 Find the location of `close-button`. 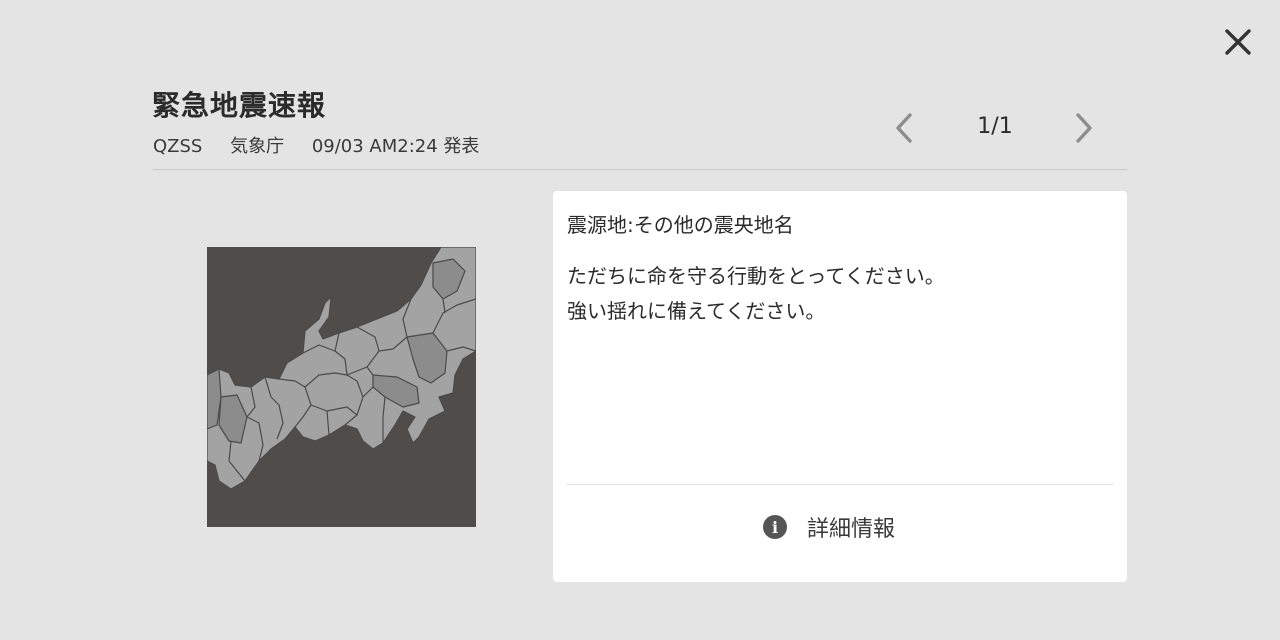

close-button is located at coordinates (1238, 42).